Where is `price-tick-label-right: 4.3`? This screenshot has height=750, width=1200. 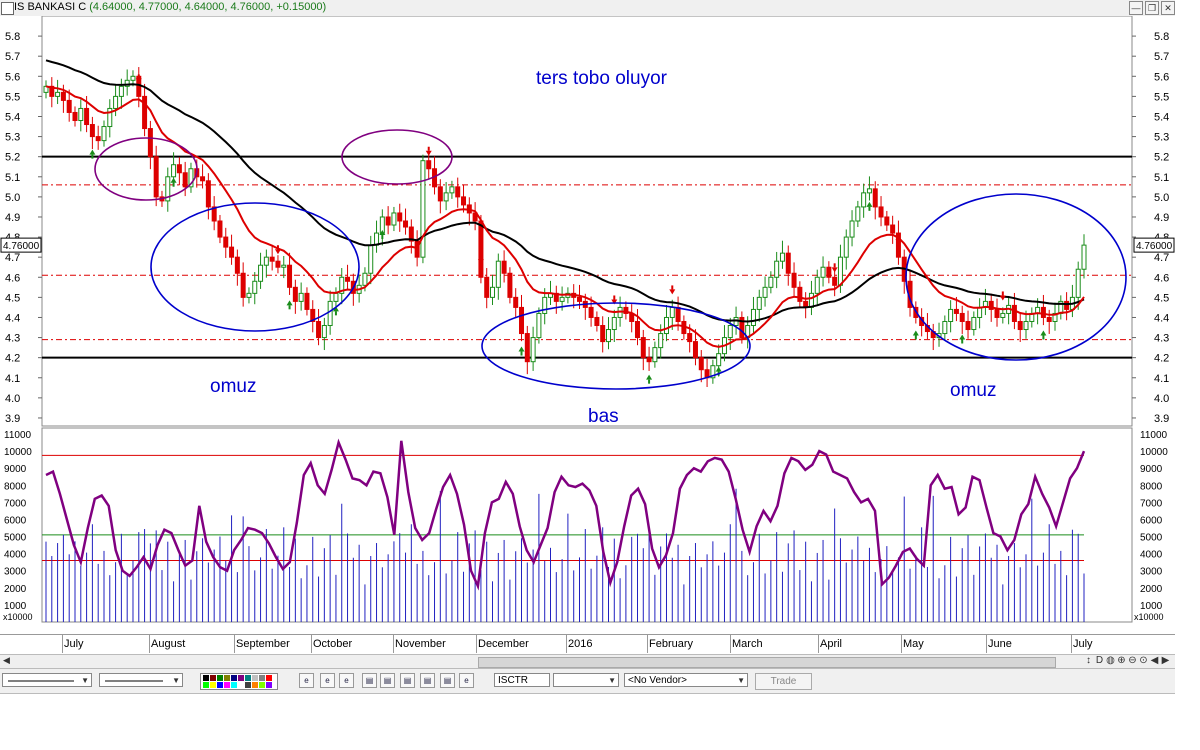
price-tick-label-right: 4.3 is located at coordinates (1161, 339).